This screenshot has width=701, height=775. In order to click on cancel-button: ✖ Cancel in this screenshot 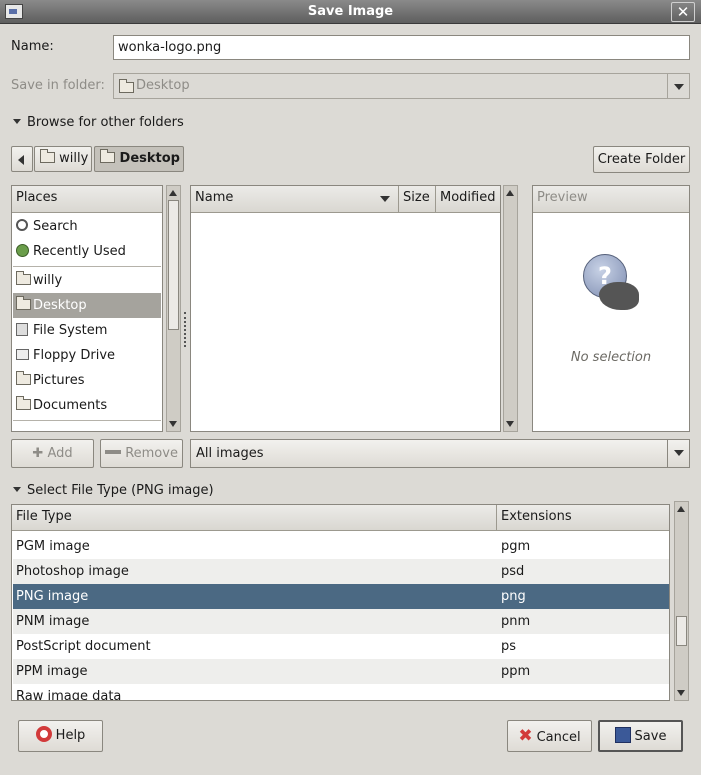, I will do `click(549, 736)`.